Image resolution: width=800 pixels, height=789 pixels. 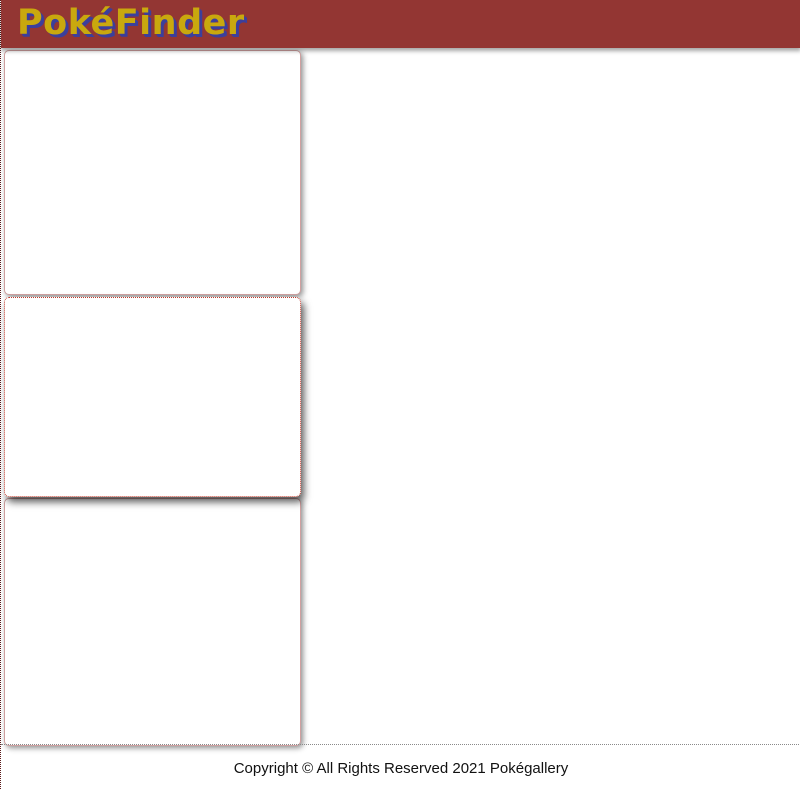 I want to click on pokemon-card-hovered, so click(x=152, y=397).